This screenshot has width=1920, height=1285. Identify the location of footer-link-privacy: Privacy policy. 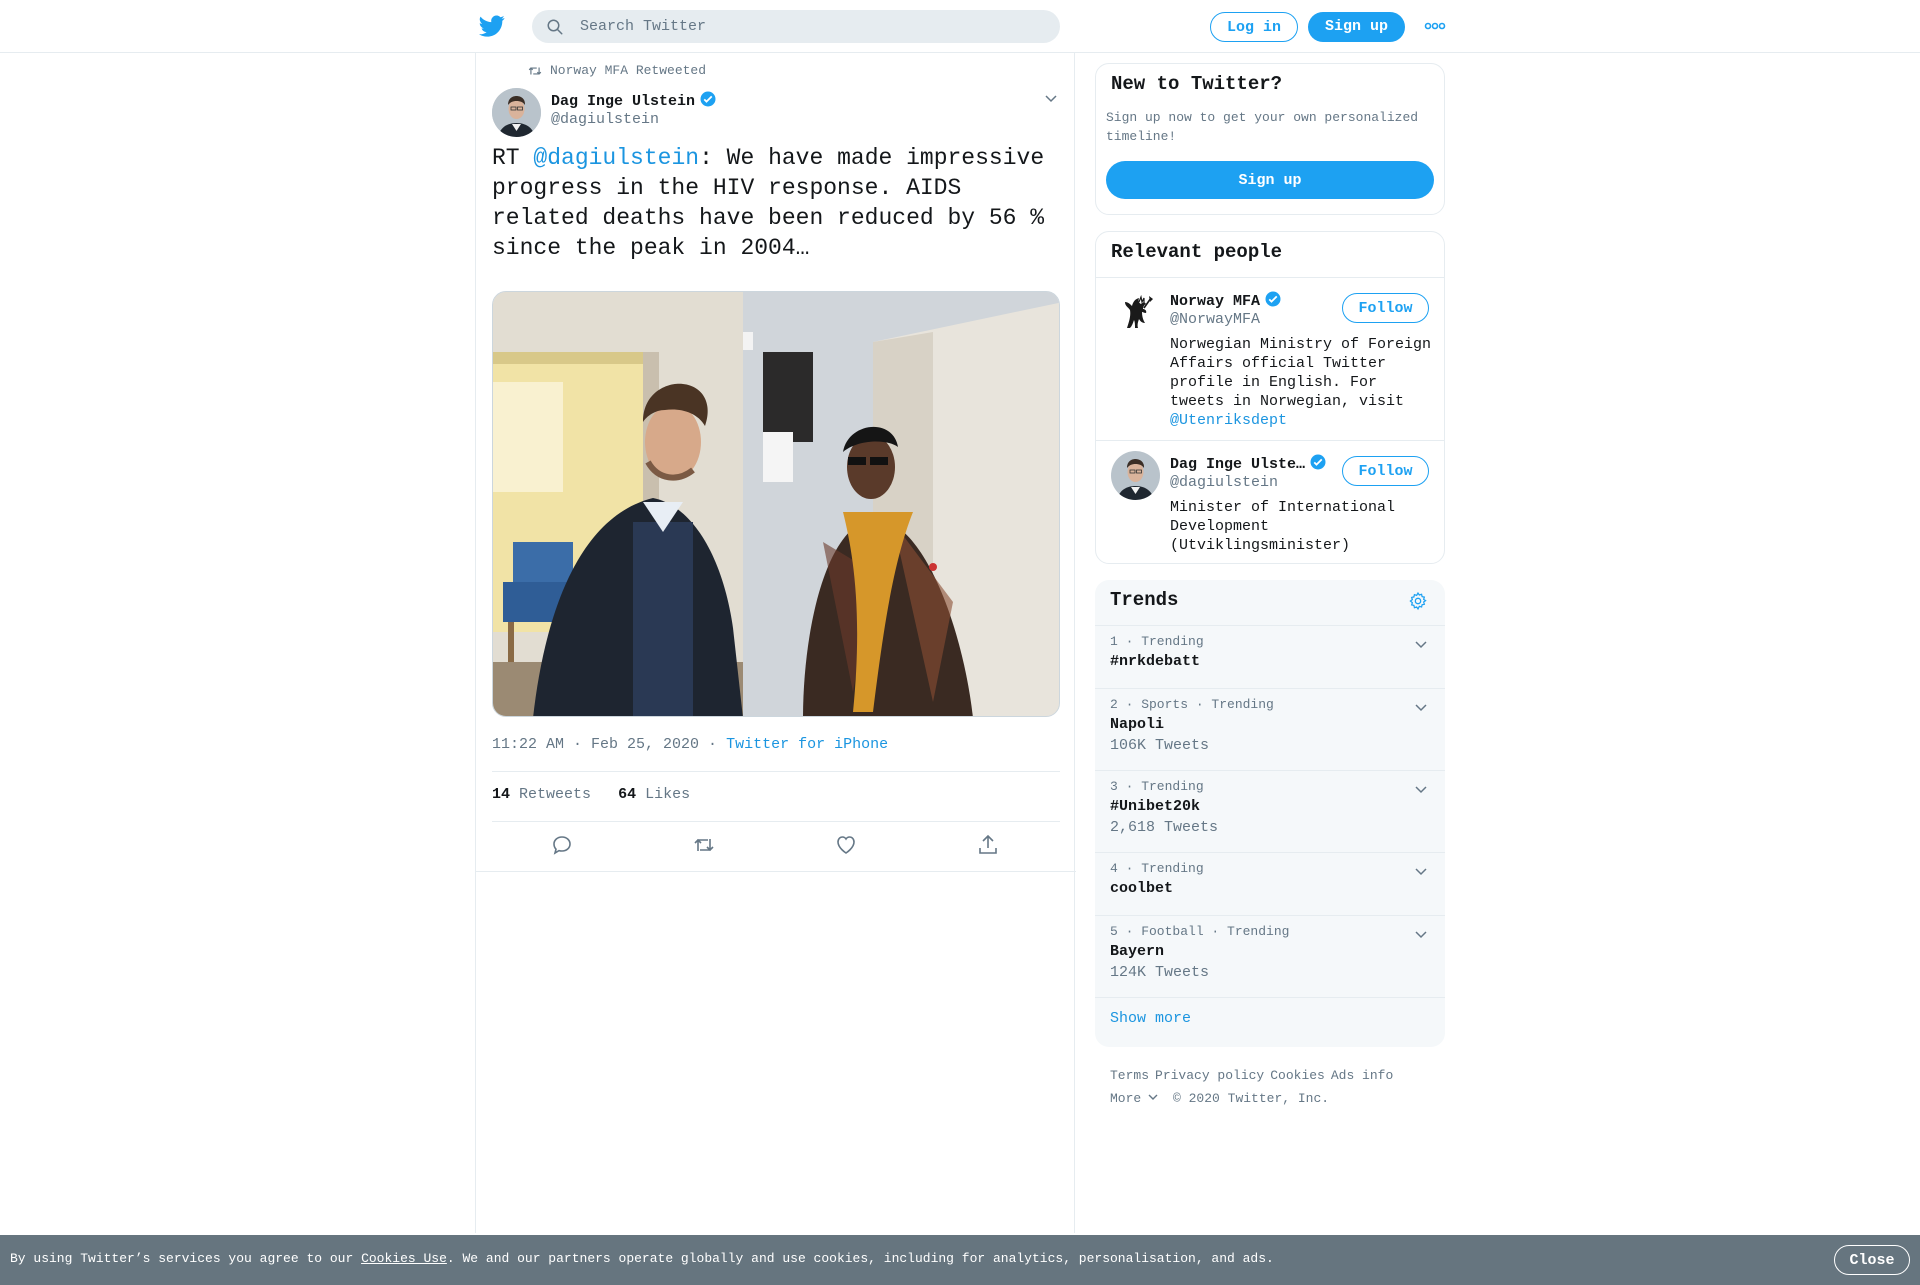
(1209, 1075).